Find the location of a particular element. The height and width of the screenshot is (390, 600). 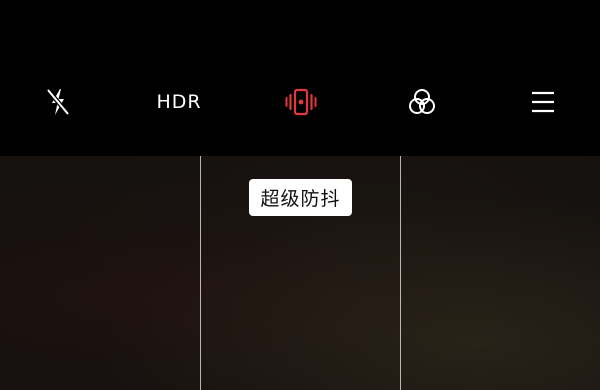

hdr-toggle-button: HDR is located at coordinates (179, 102).